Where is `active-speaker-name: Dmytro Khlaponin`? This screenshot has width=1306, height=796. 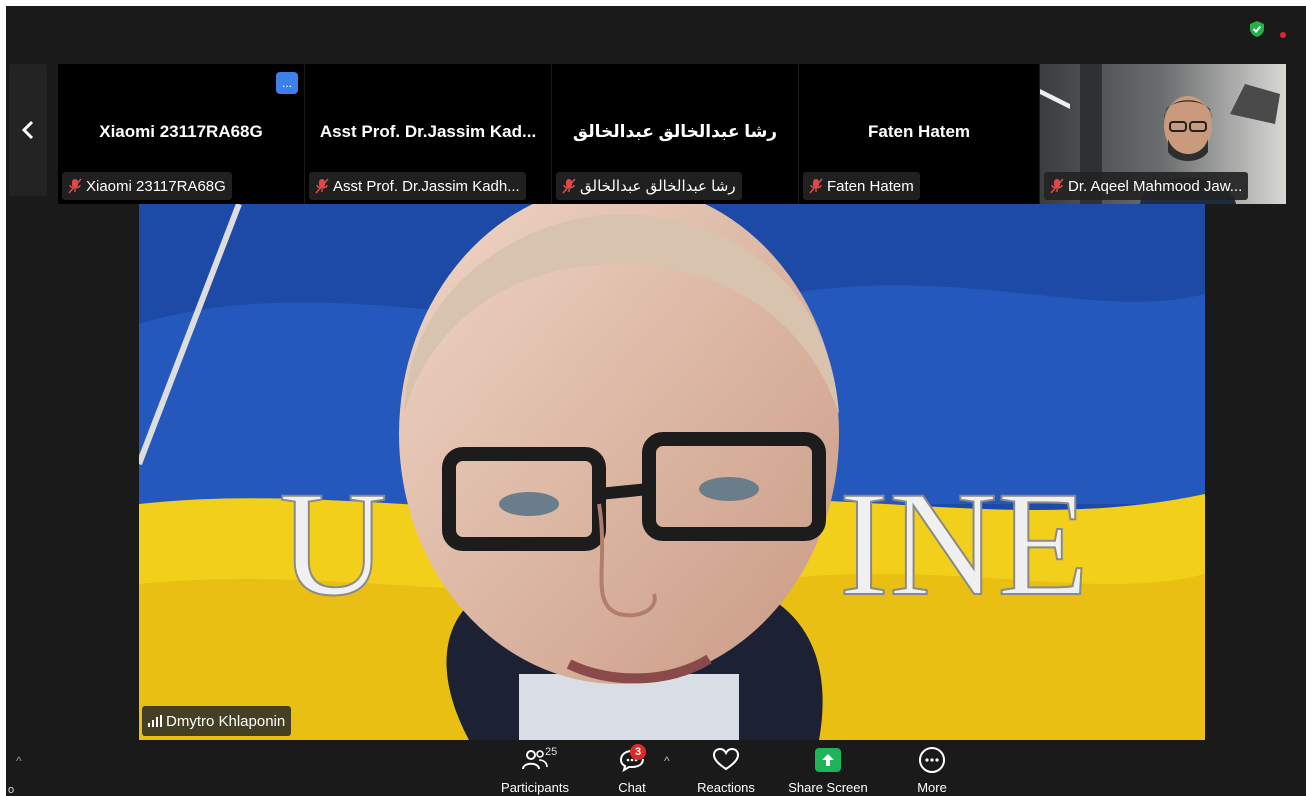 active-speaker-name: Dmytro Khlaponin is located at coordinates (226, 721).